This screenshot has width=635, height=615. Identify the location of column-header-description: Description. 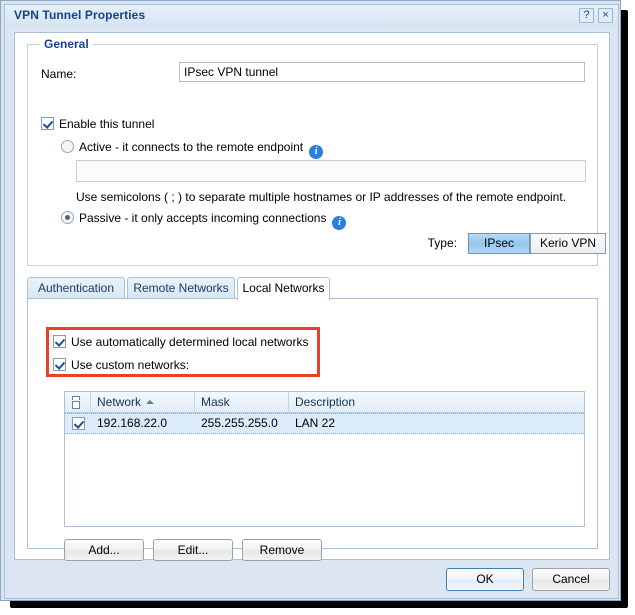
(436, 402).